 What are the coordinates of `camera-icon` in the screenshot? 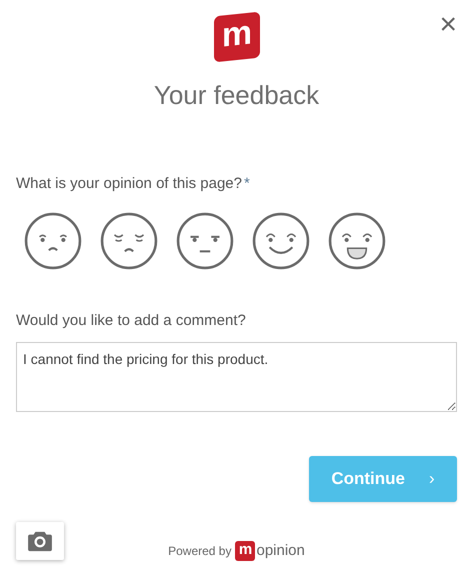 It's located at (40, 541).